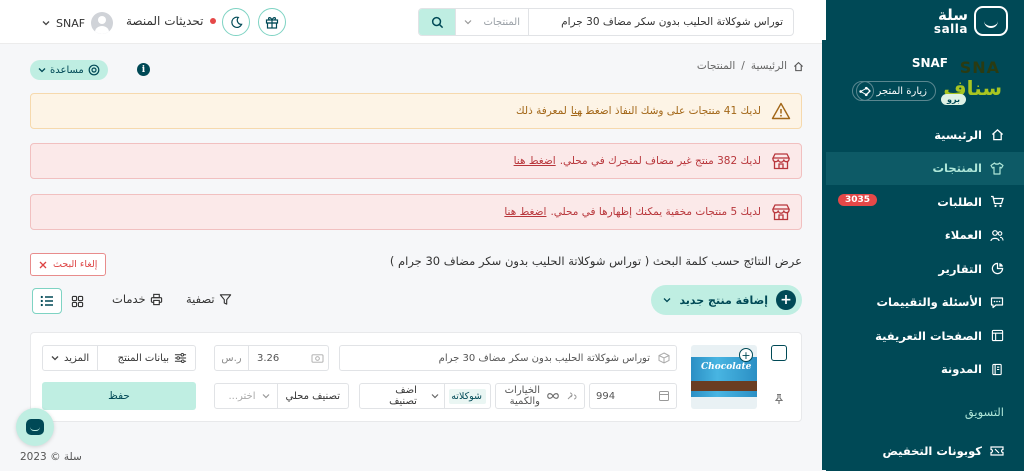  Describe the element at coordinates (716, 66) in the screenshot. I see `breadcrumb-current: المنتجات` at that location.